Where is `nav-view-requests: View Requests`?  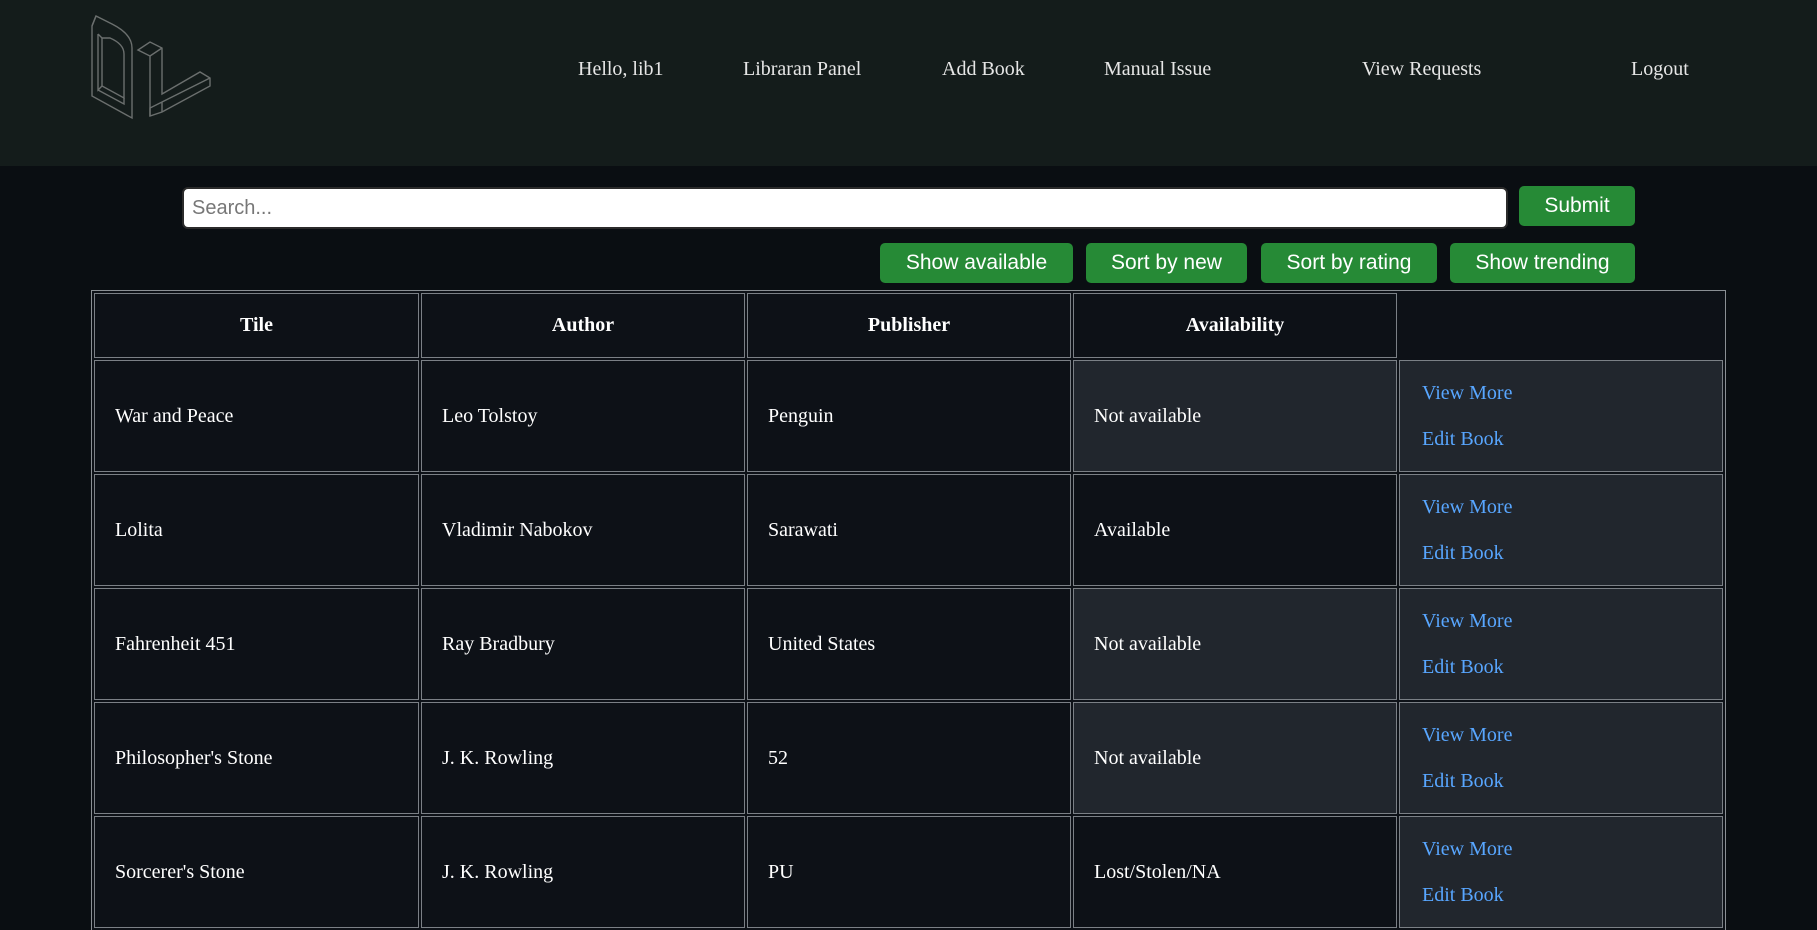
nav-view-requests: View Requests is located at coordinates (1421, 69).